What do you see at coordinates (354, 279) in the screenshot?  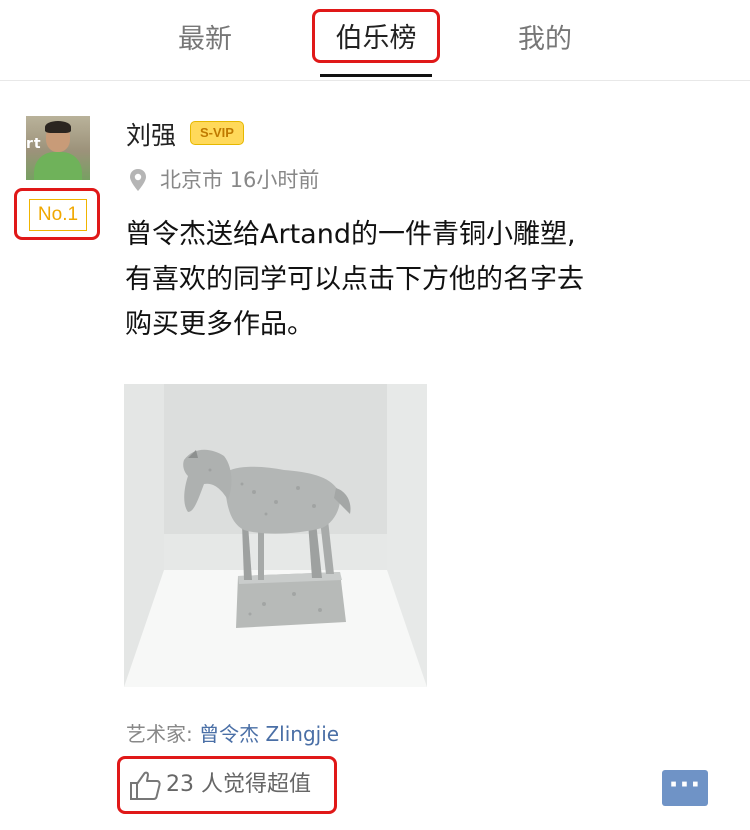 I see `content-line: 有喜欢的同学可以点击下方他的名字去` at bounding box center [354, 279].